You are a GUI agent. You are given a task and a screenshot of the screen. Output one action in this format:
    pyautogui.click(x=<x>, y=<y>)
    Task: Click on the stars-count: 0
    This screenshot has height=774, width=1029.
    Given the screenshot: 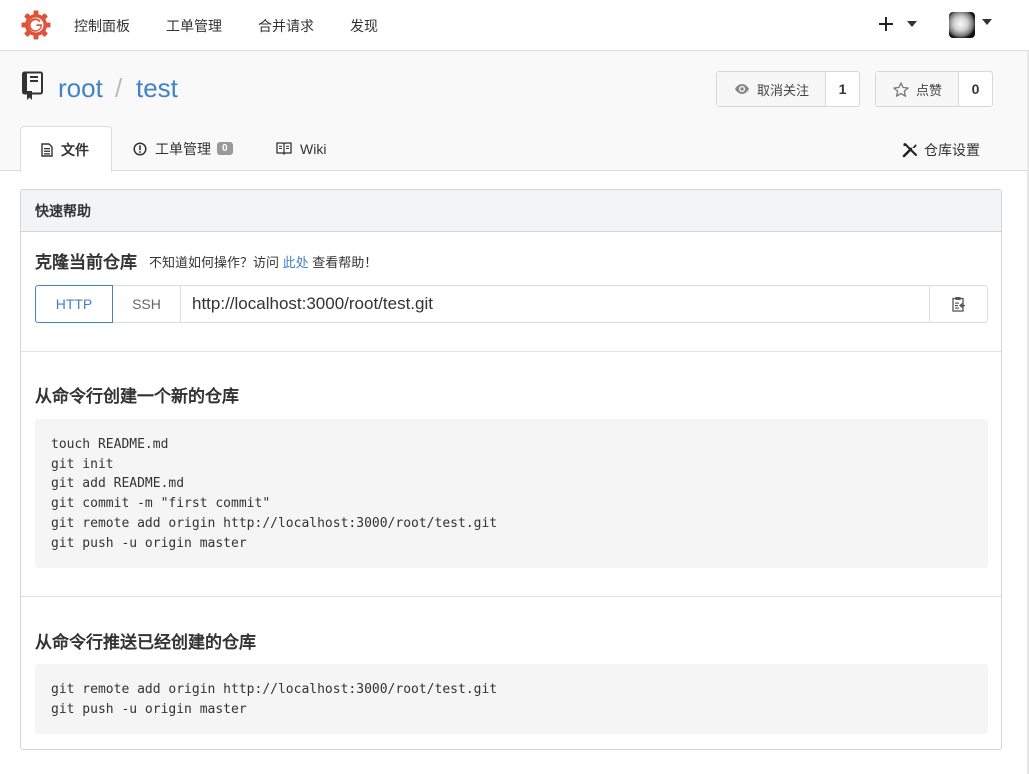 What is the action you would take?
    pyautogui.click(x=975, y=89)
    